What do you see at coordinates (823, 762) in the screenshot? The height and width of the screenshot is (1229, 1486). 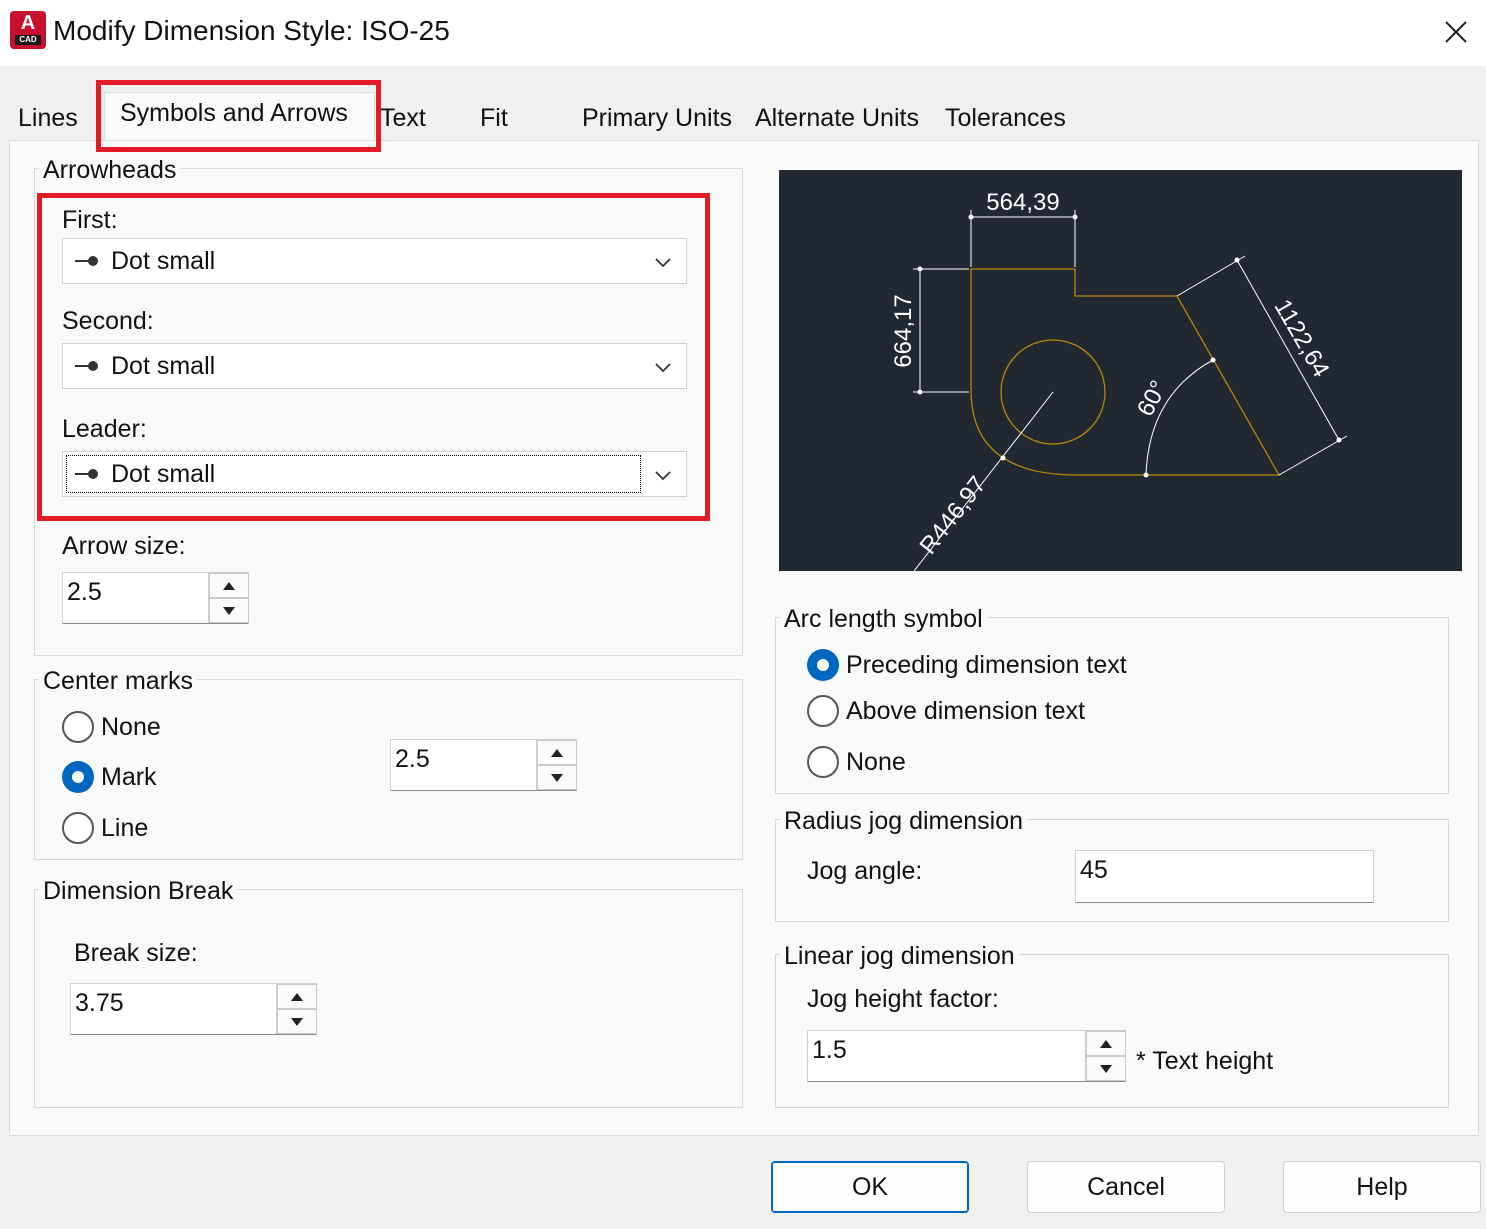 I see `arc-none-radio` at bounding box center [823, 762].